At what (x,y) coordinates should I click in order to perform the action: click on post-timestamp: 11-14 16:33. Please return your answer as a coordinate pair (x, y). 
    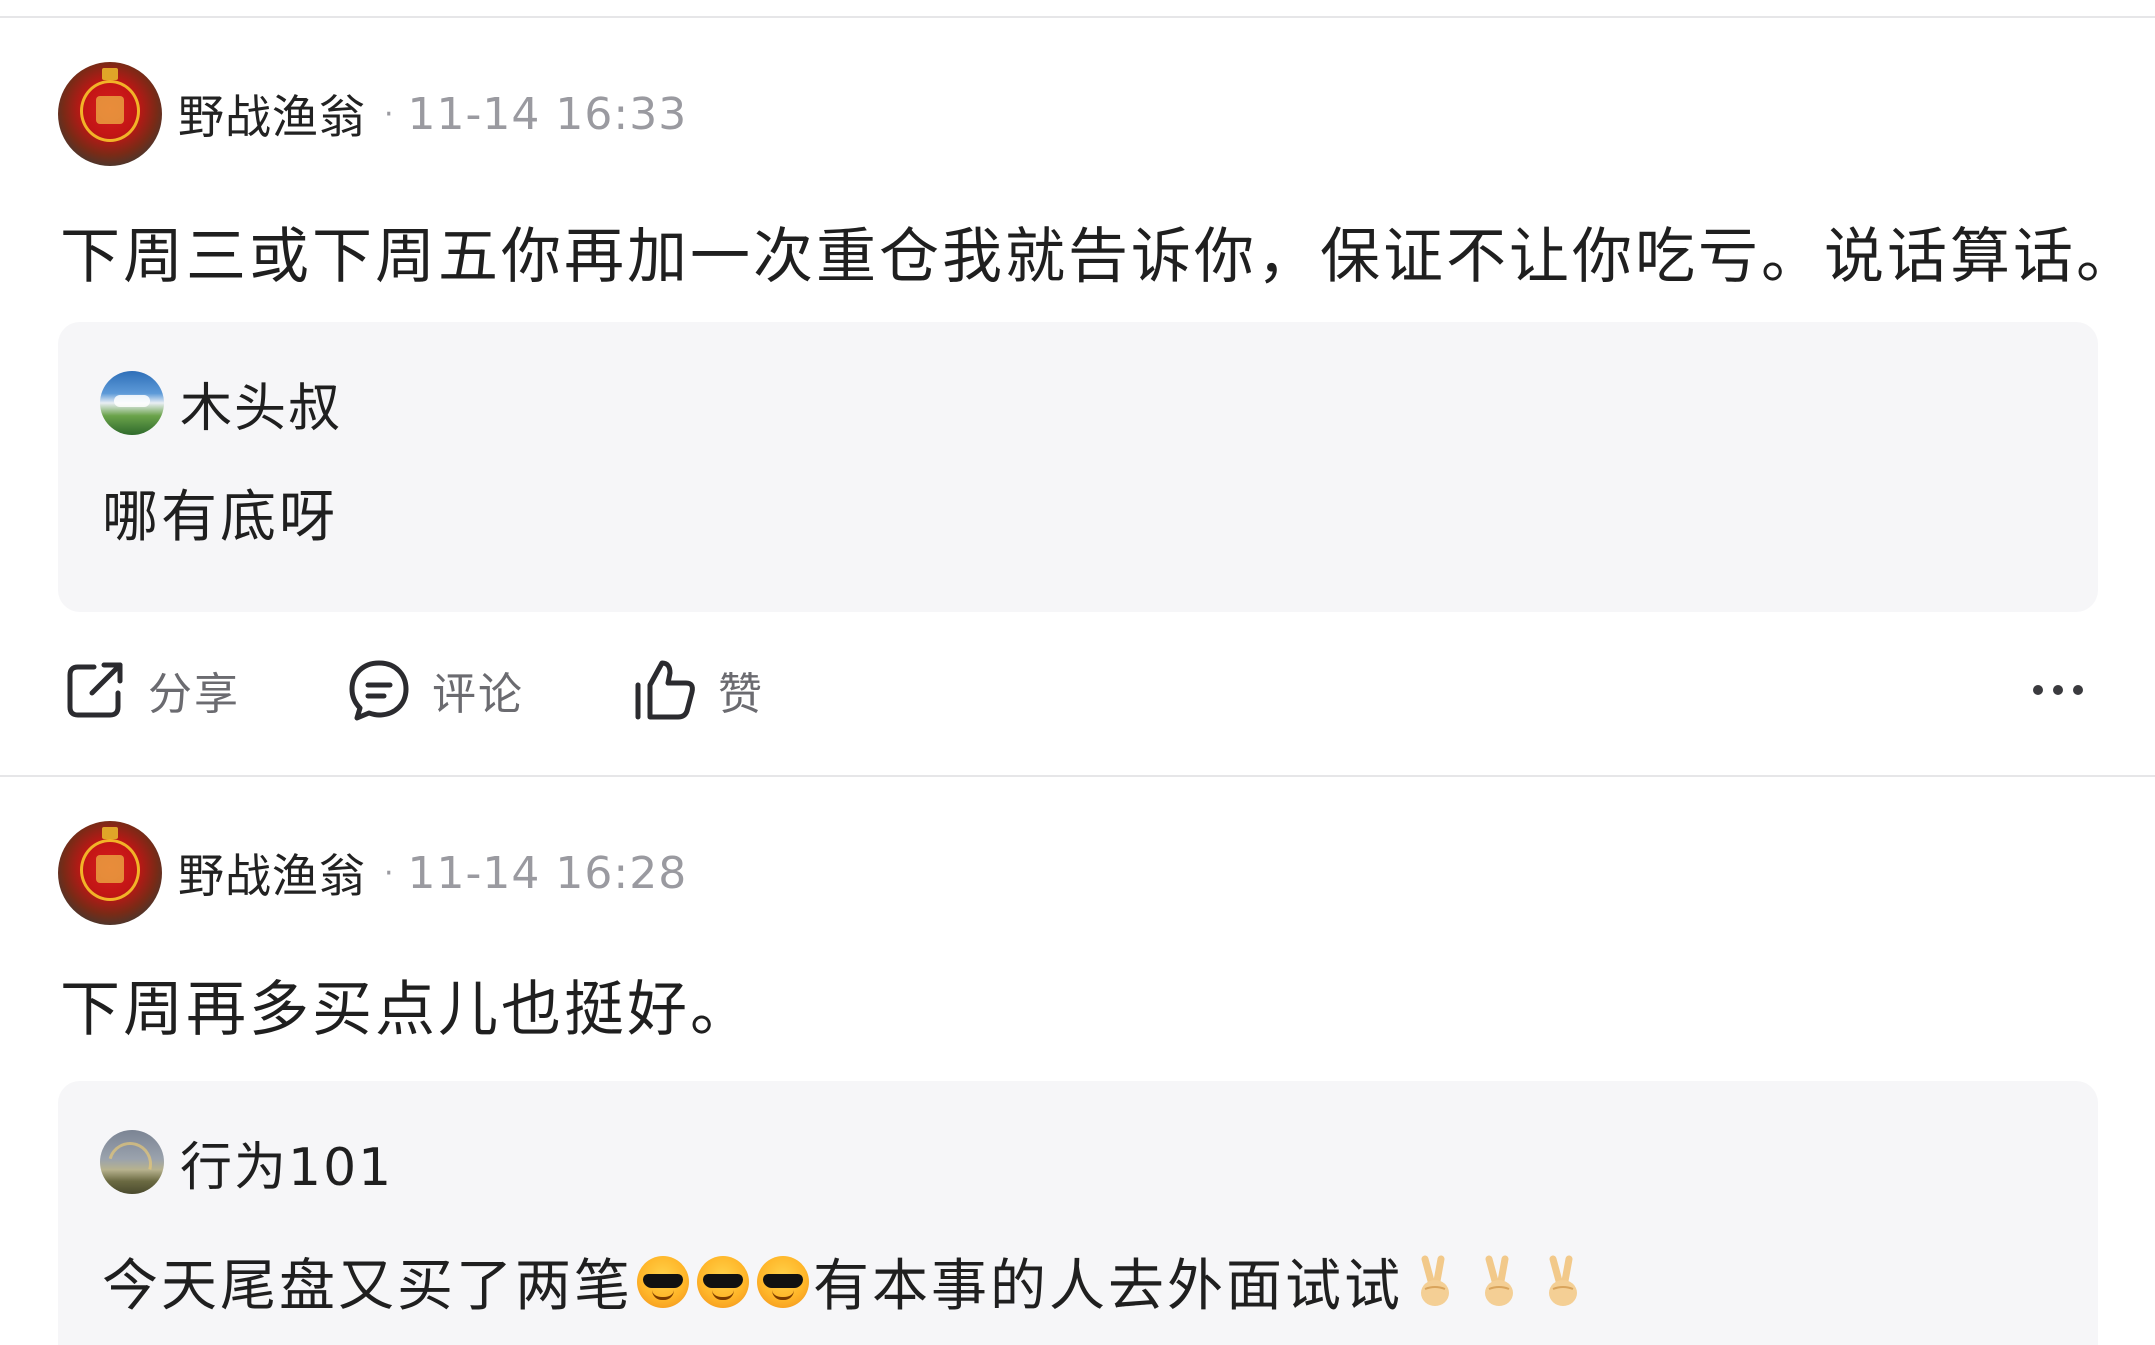
    Looking at the image, I should click on (547, 114).